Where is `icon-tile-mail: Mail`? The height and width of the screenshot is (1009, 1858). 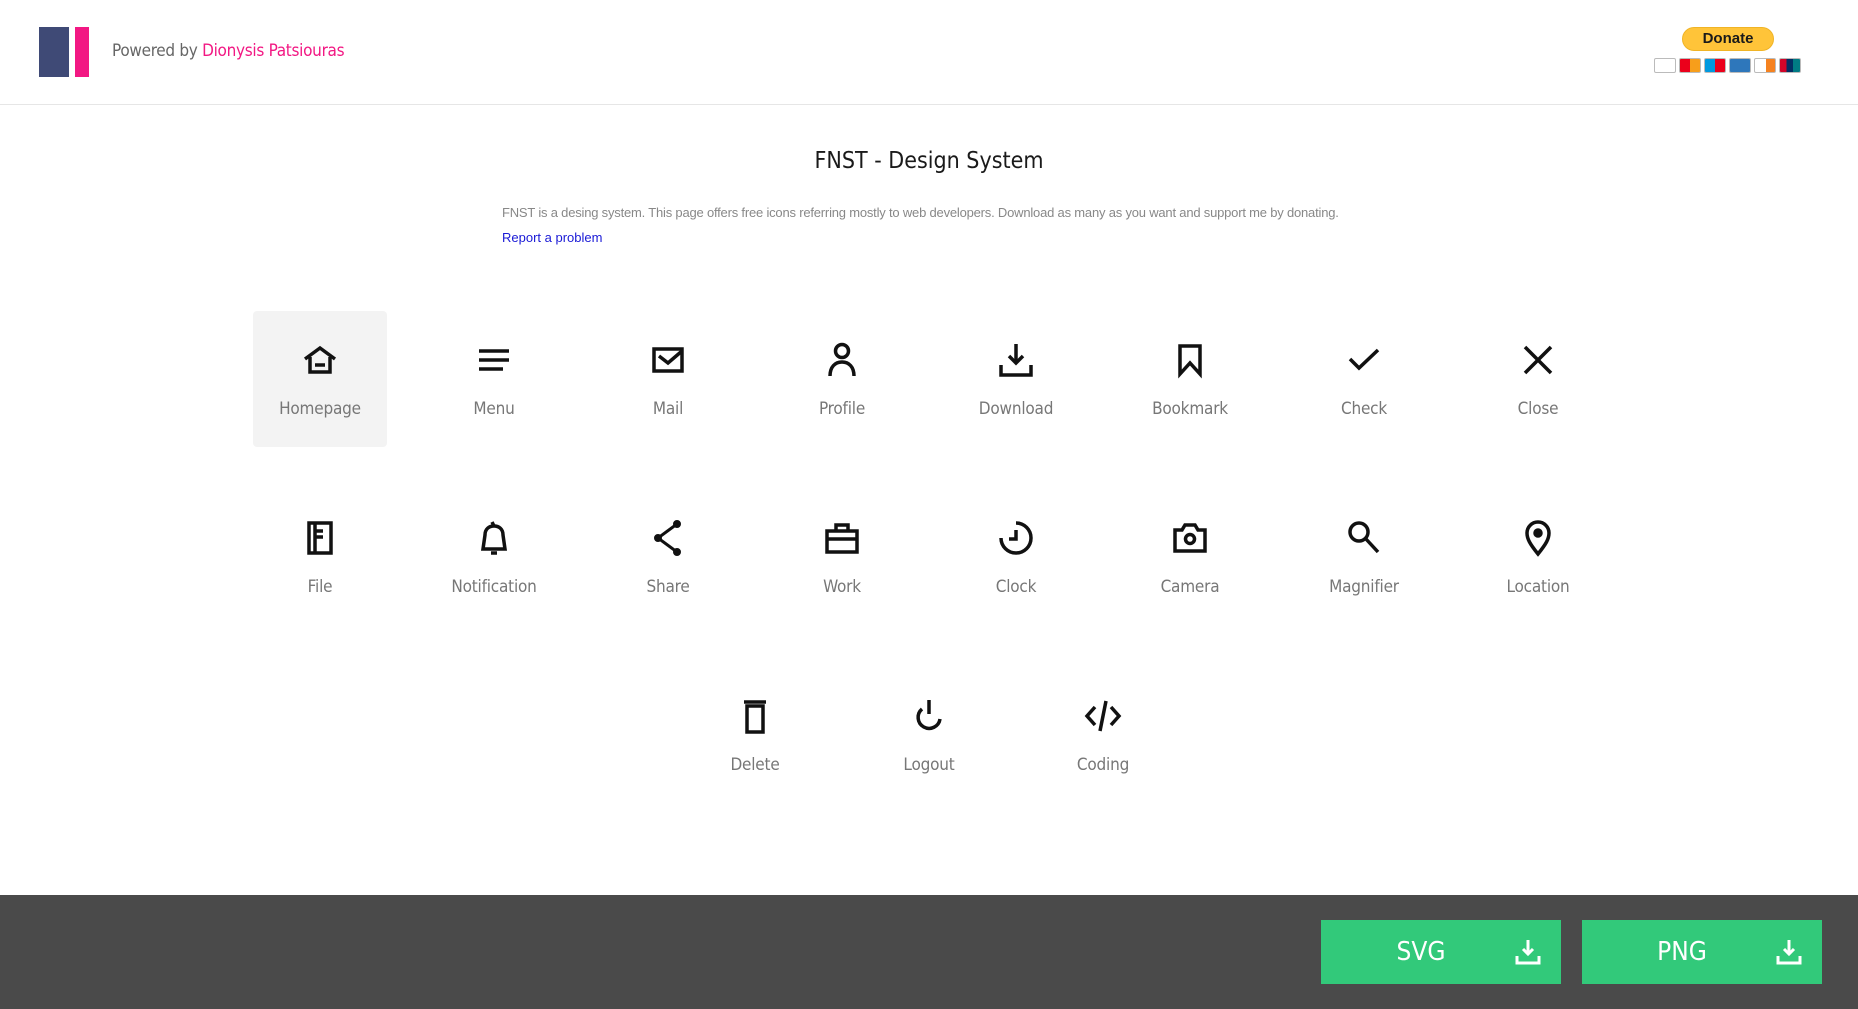
icon-tile-mail: Mail is located at coordinates (668, 379).